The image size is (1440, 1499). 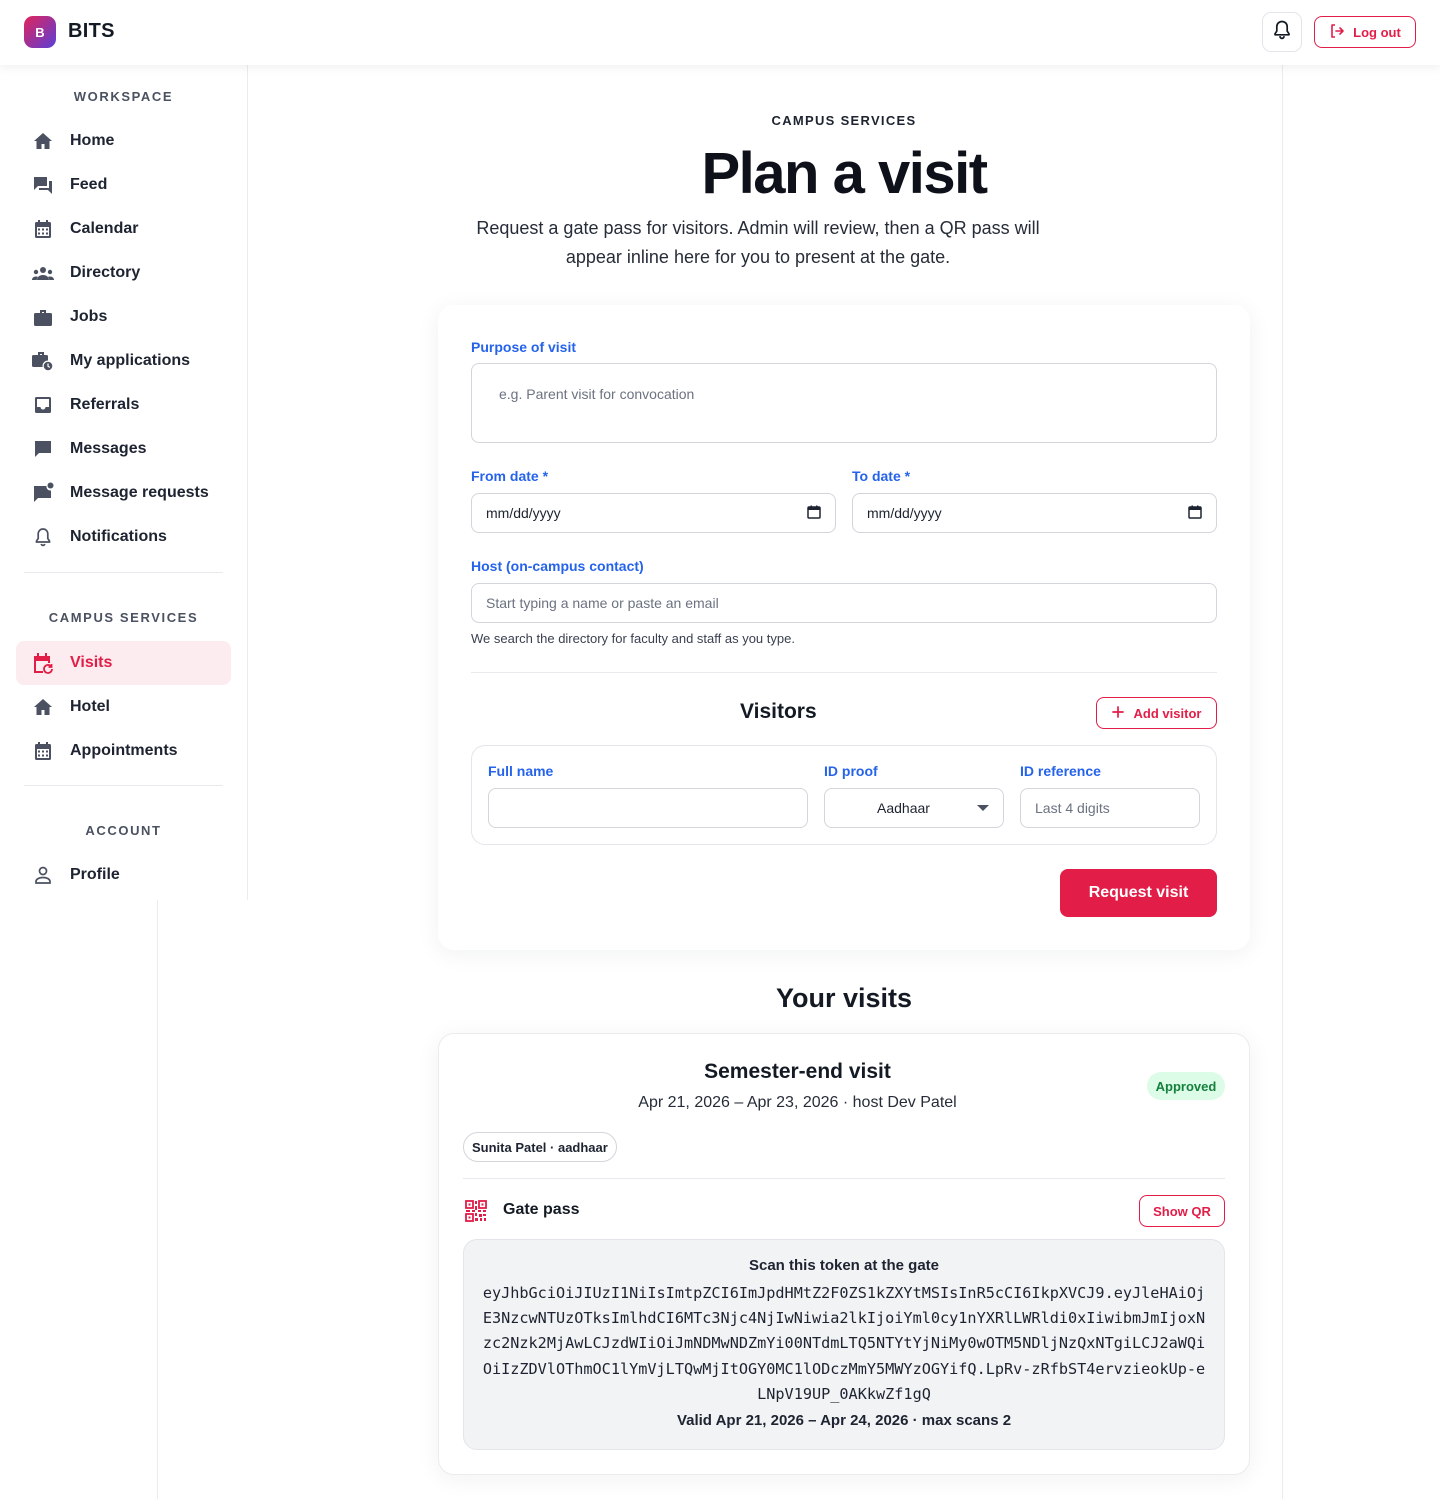 What do you see at coordinates (881, 476) in the screenshot?
I see `to-date-label: To date *` at bounding box center [881, 476].